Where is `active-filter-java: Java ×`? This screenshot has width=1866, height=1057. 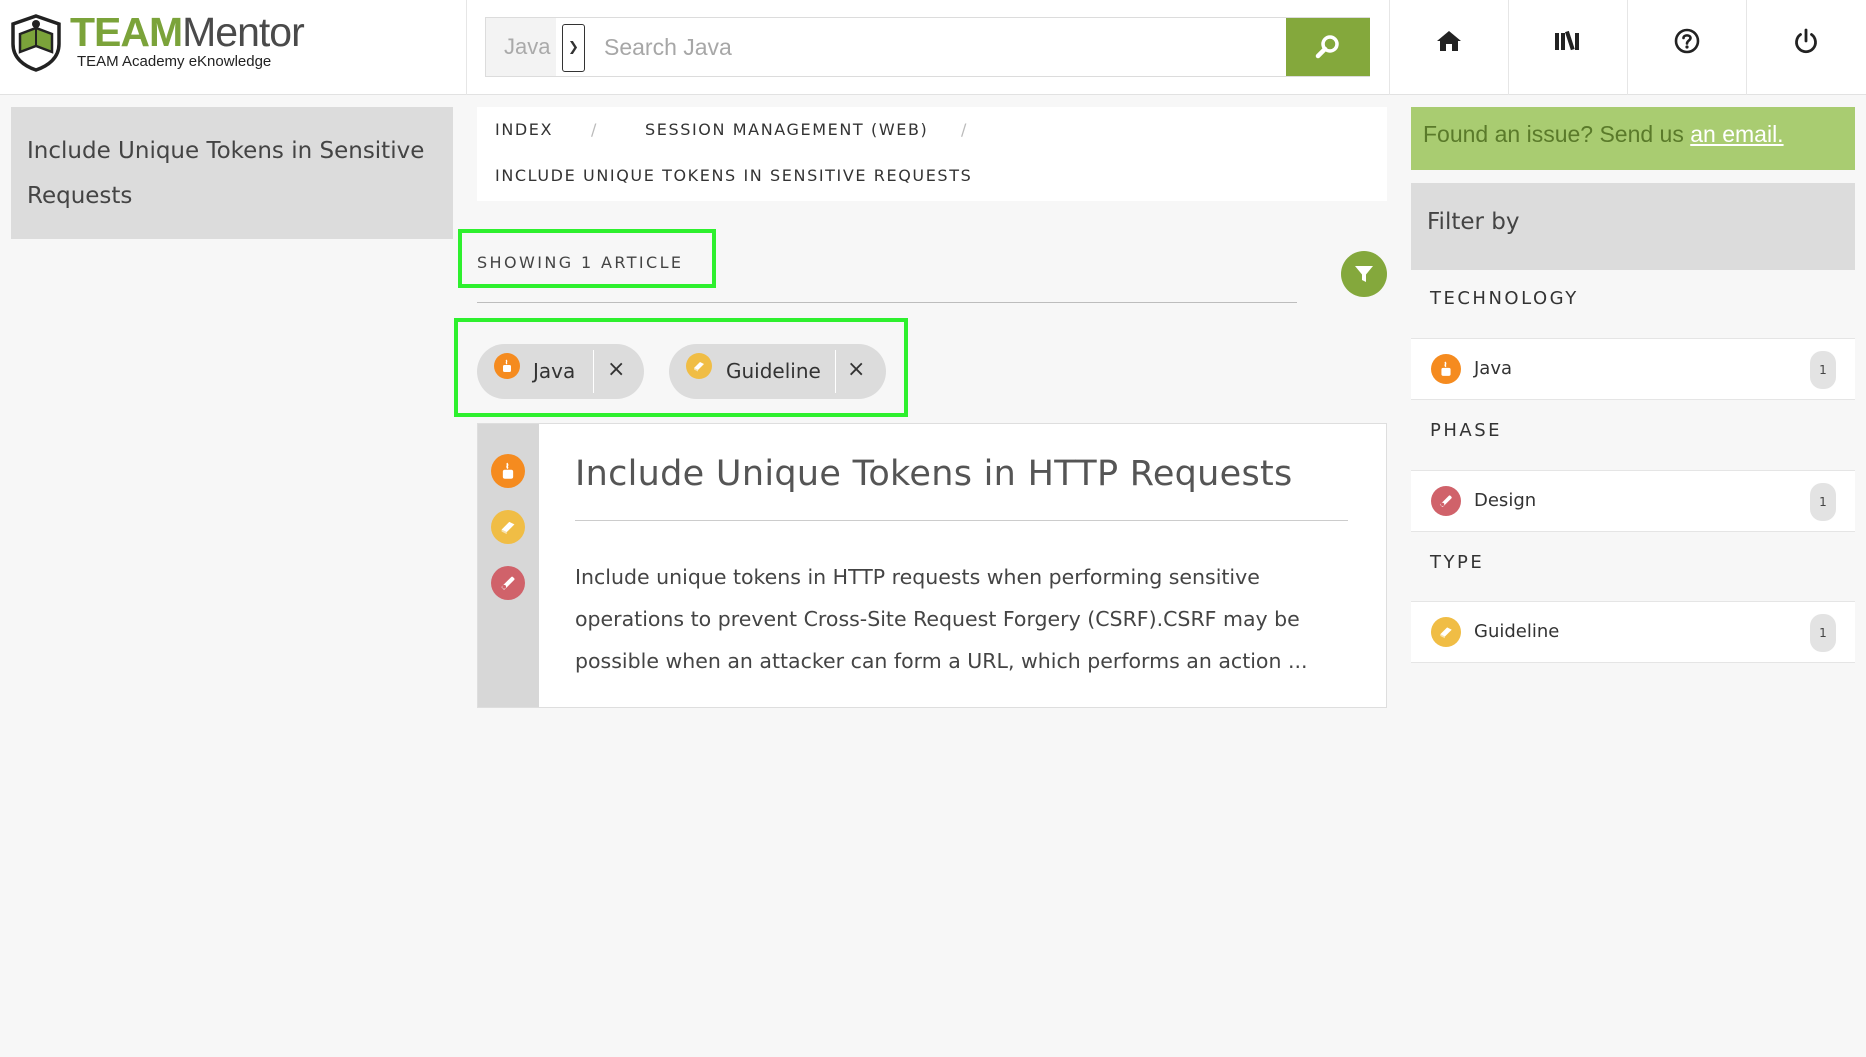
active-filter-java: Java × is located at coordinates (560, 371).